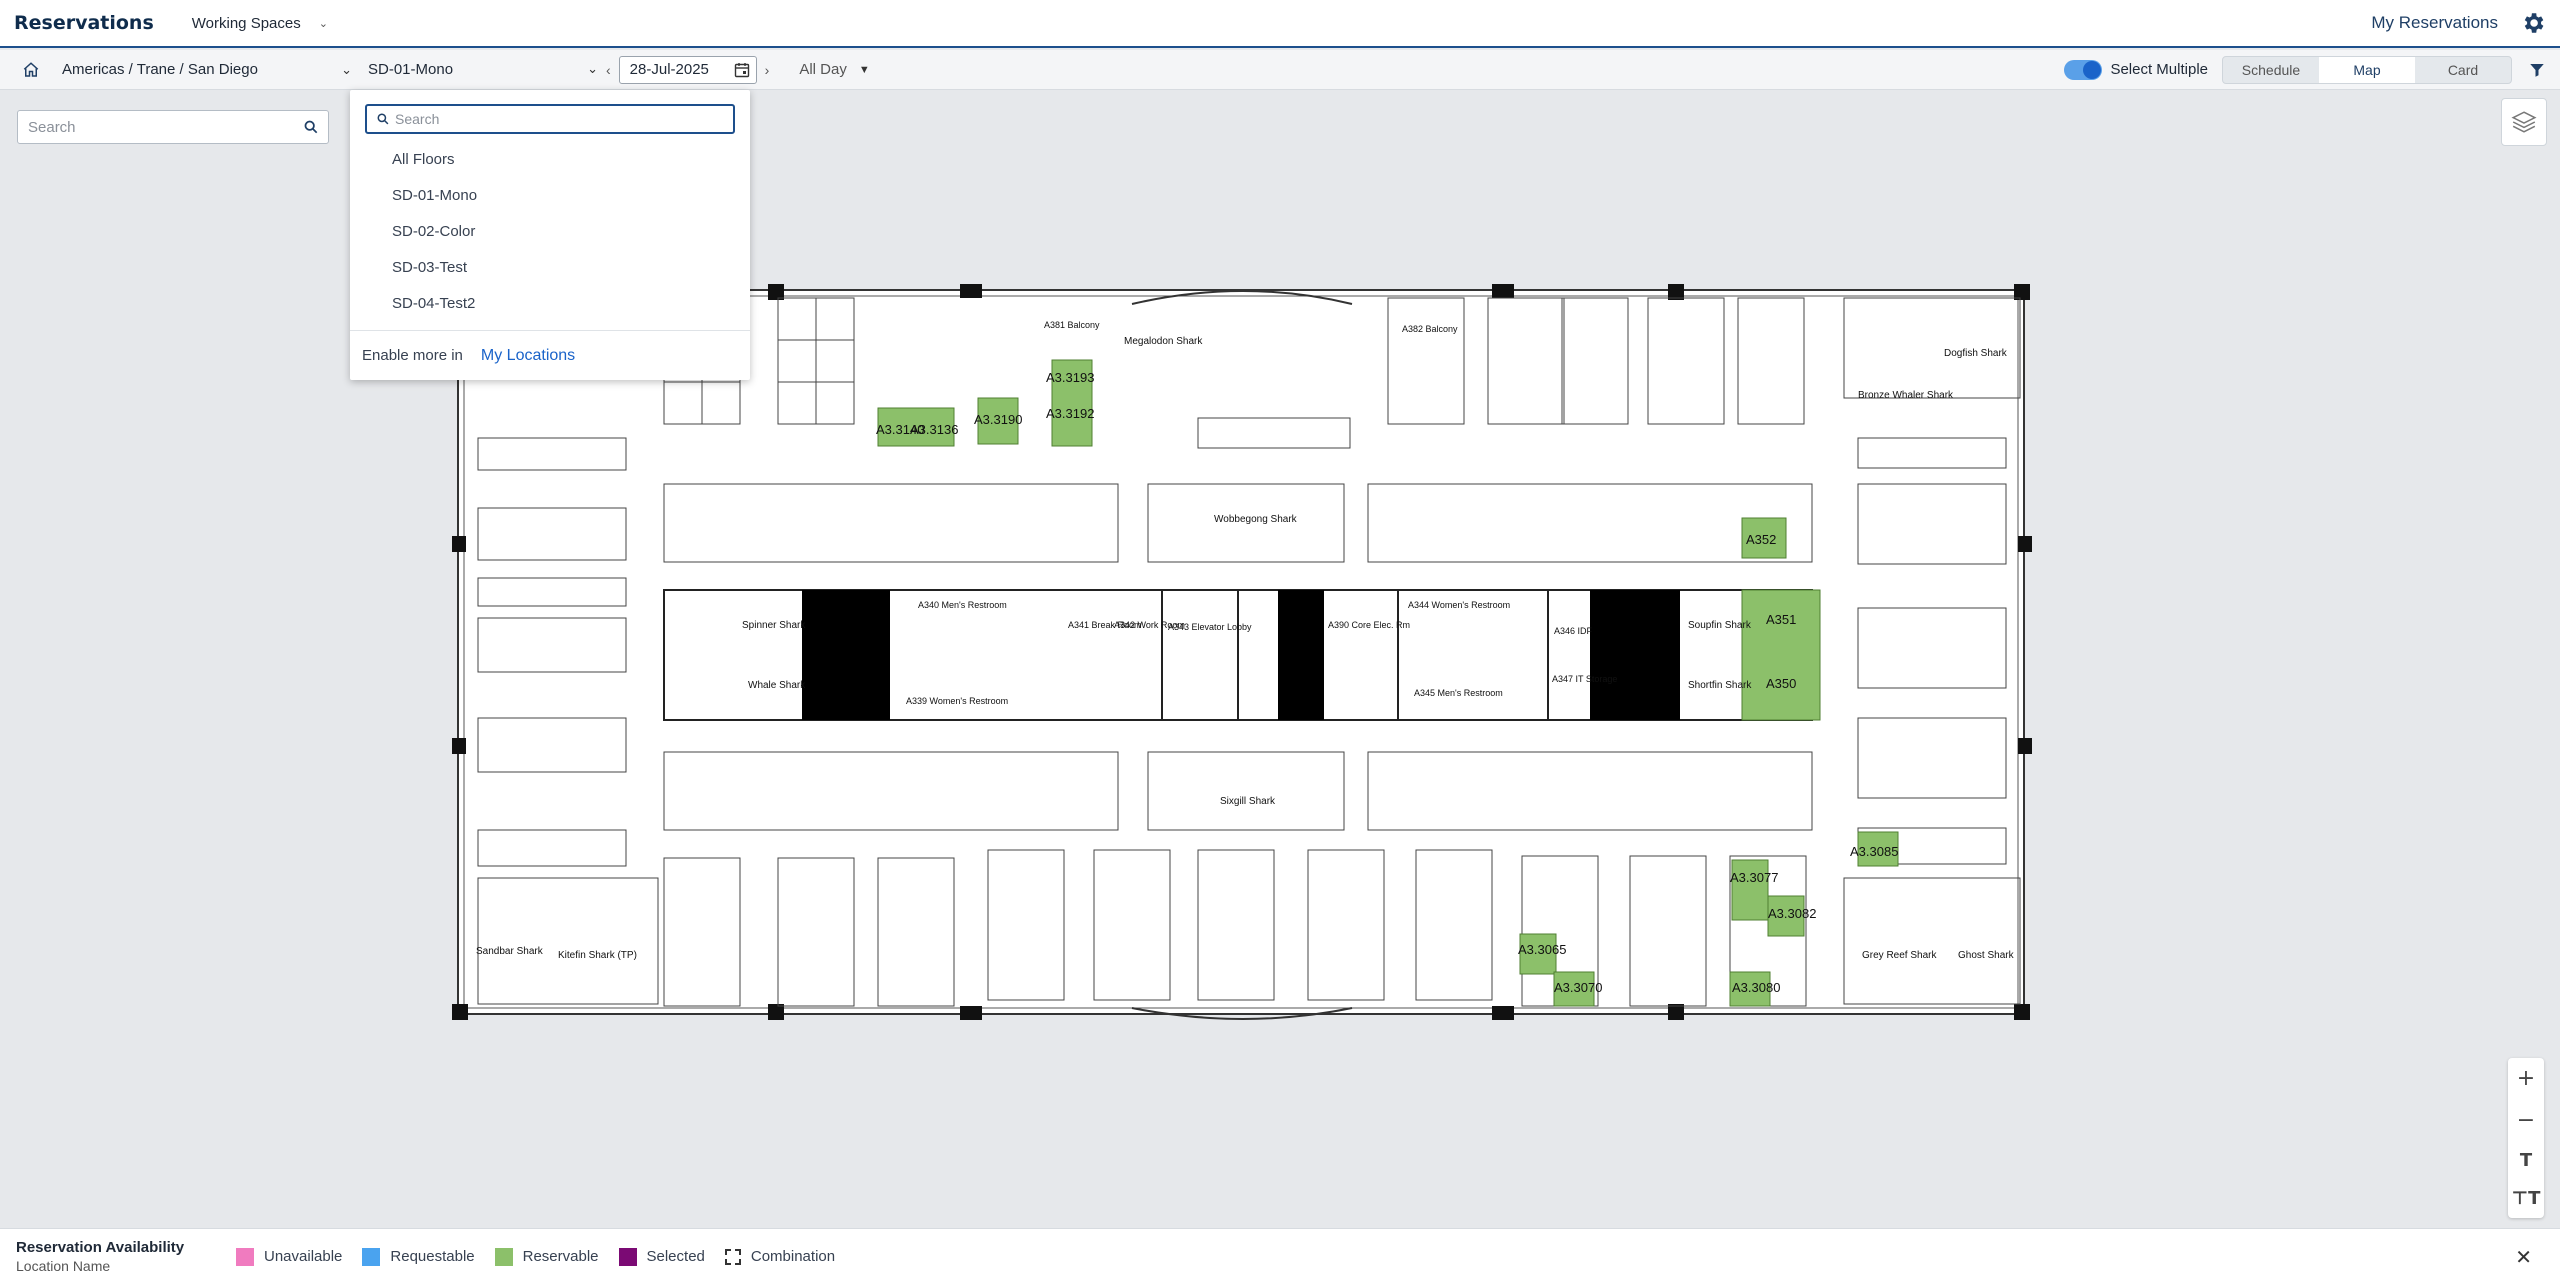 The width and height of the screenshot is (2560, 1284). I want to click on label-a3-3192: A3.3192, so click(1070, 413).